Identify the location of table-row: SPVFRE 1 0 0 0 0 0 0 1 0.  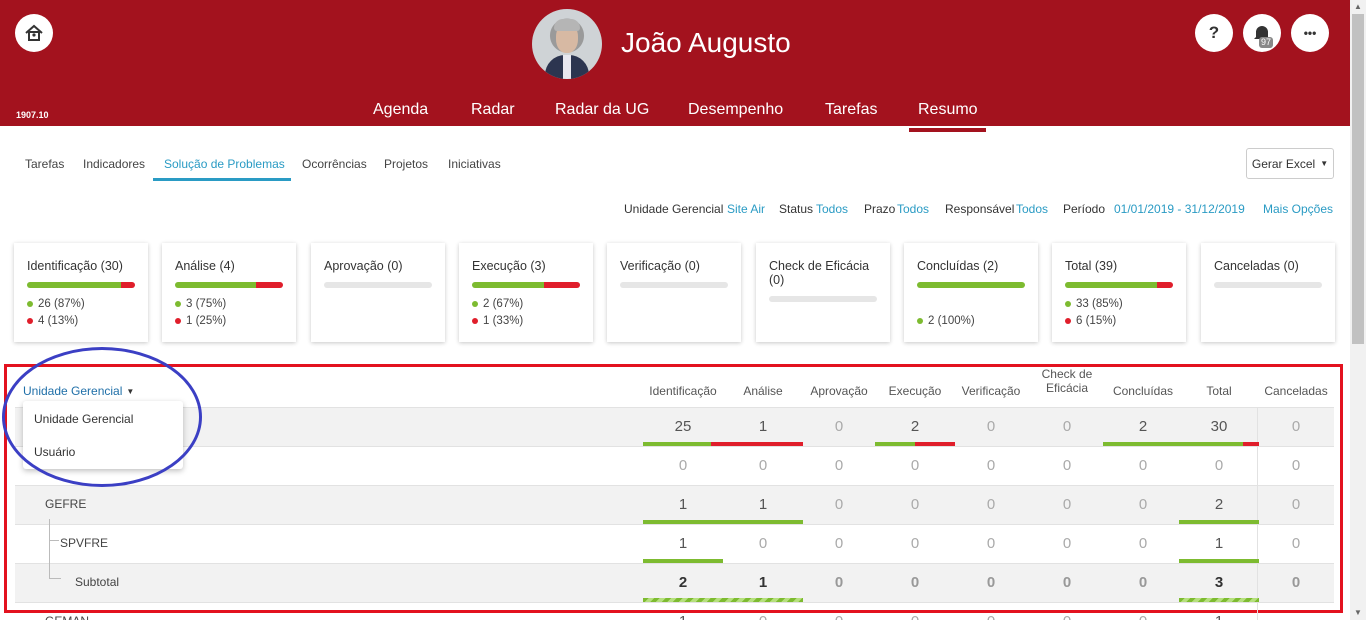
(674, 544).